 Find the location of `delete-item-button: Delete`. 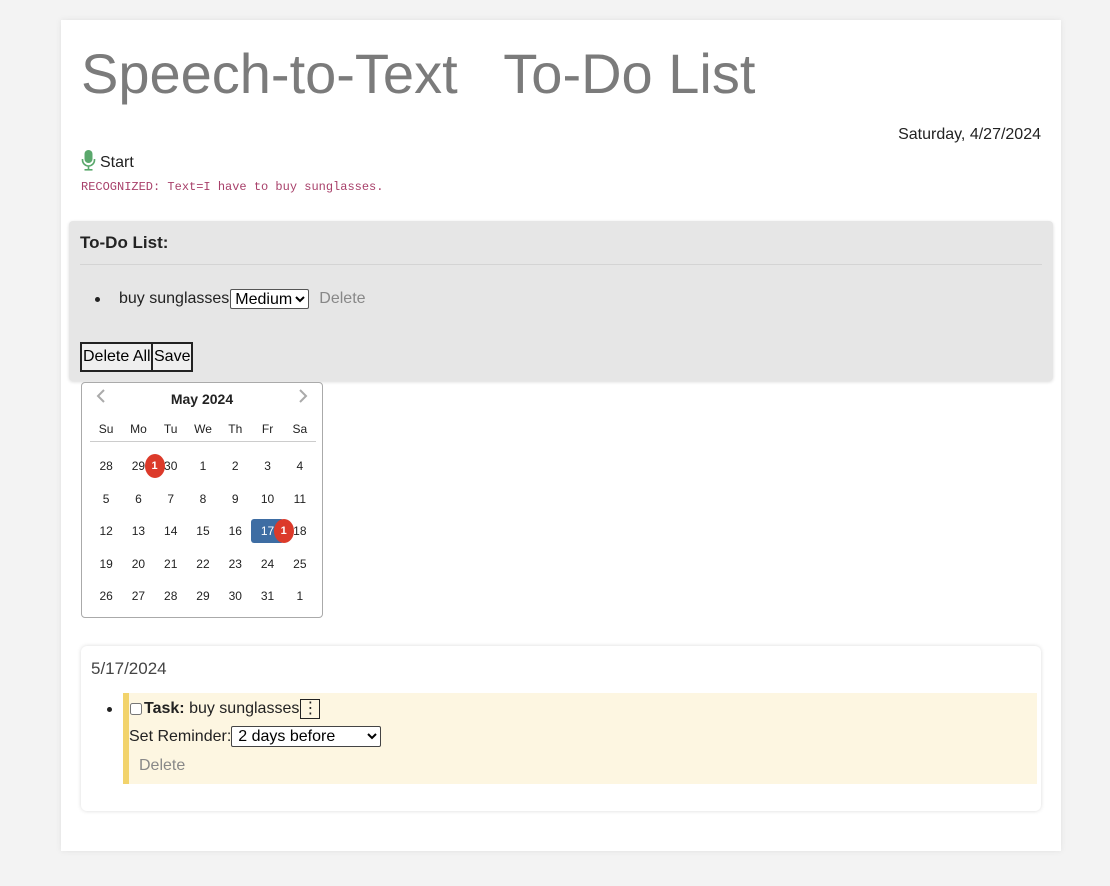

delete-item-button: Delete is located at coordinates (342, 299).